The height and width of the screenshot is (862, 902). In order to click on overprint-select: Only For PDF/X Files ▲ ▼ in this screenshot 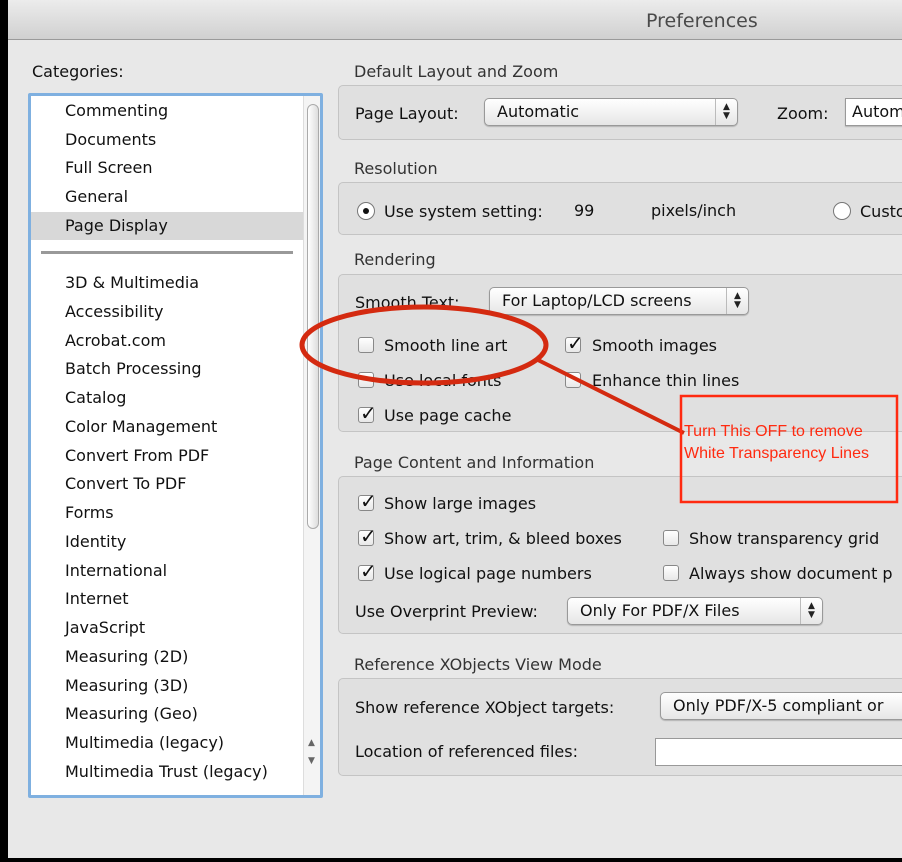, I will do `click(695, 611)`.